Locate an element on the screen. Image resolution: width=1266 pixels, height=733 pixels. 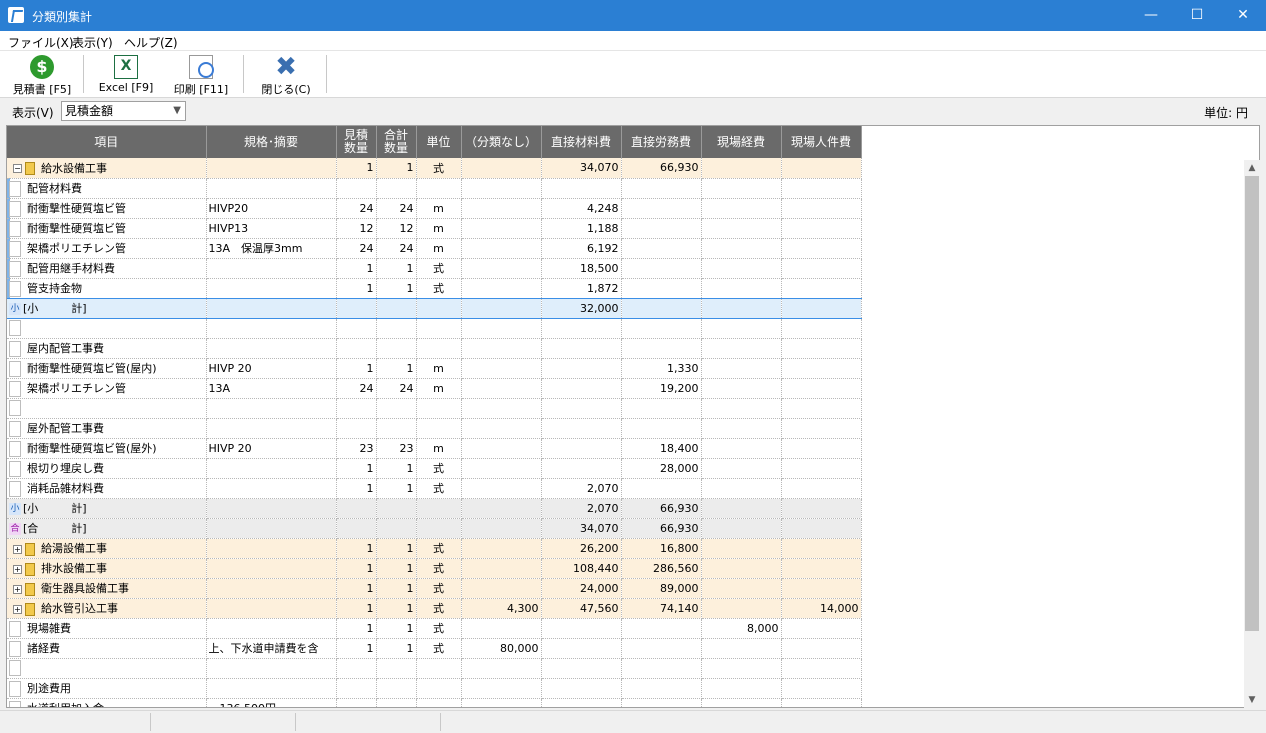
column-header: 合計 数量 is located at coordinates (396, 142).